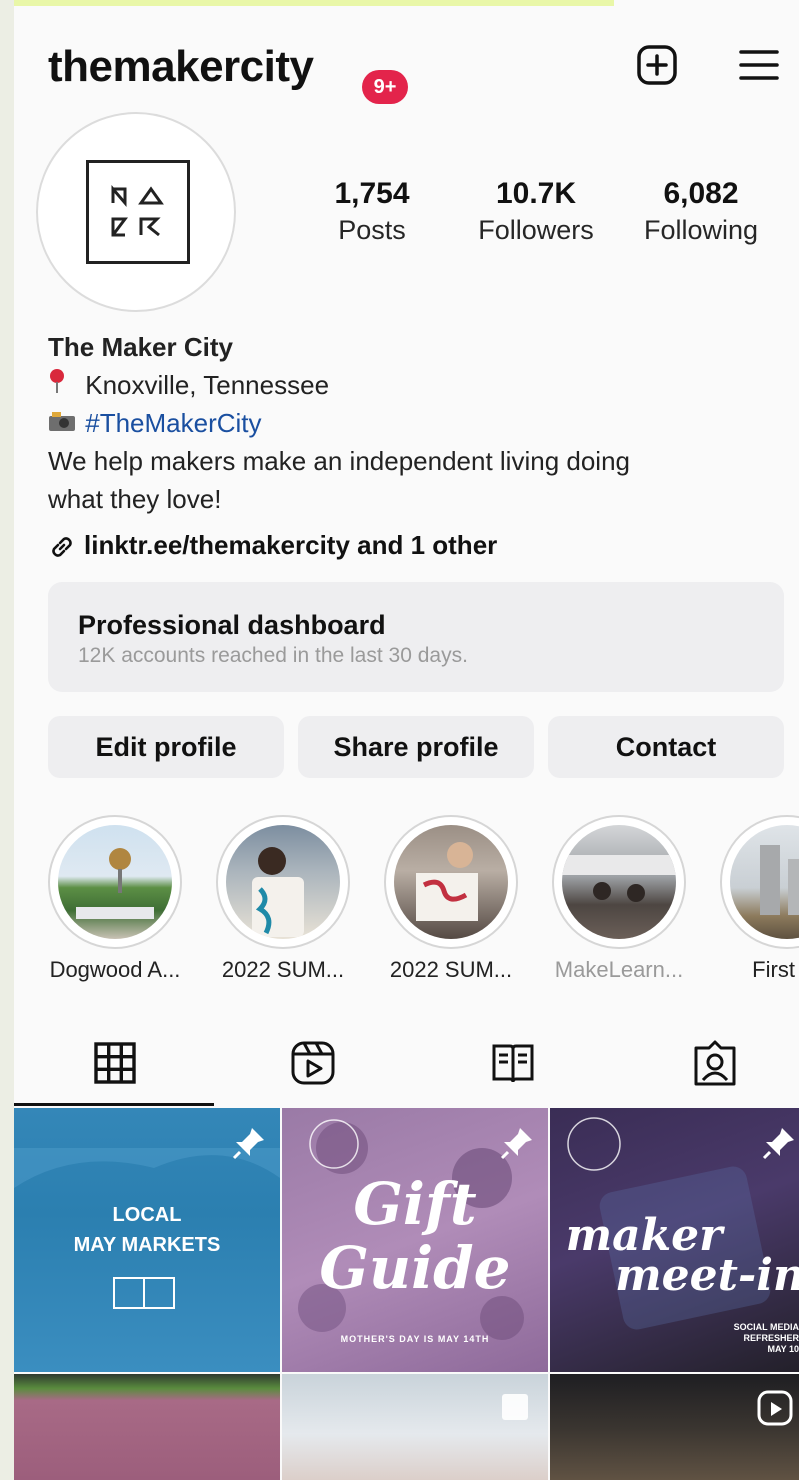  I want to click on highlight-item: First Fr, so click(759, 898).